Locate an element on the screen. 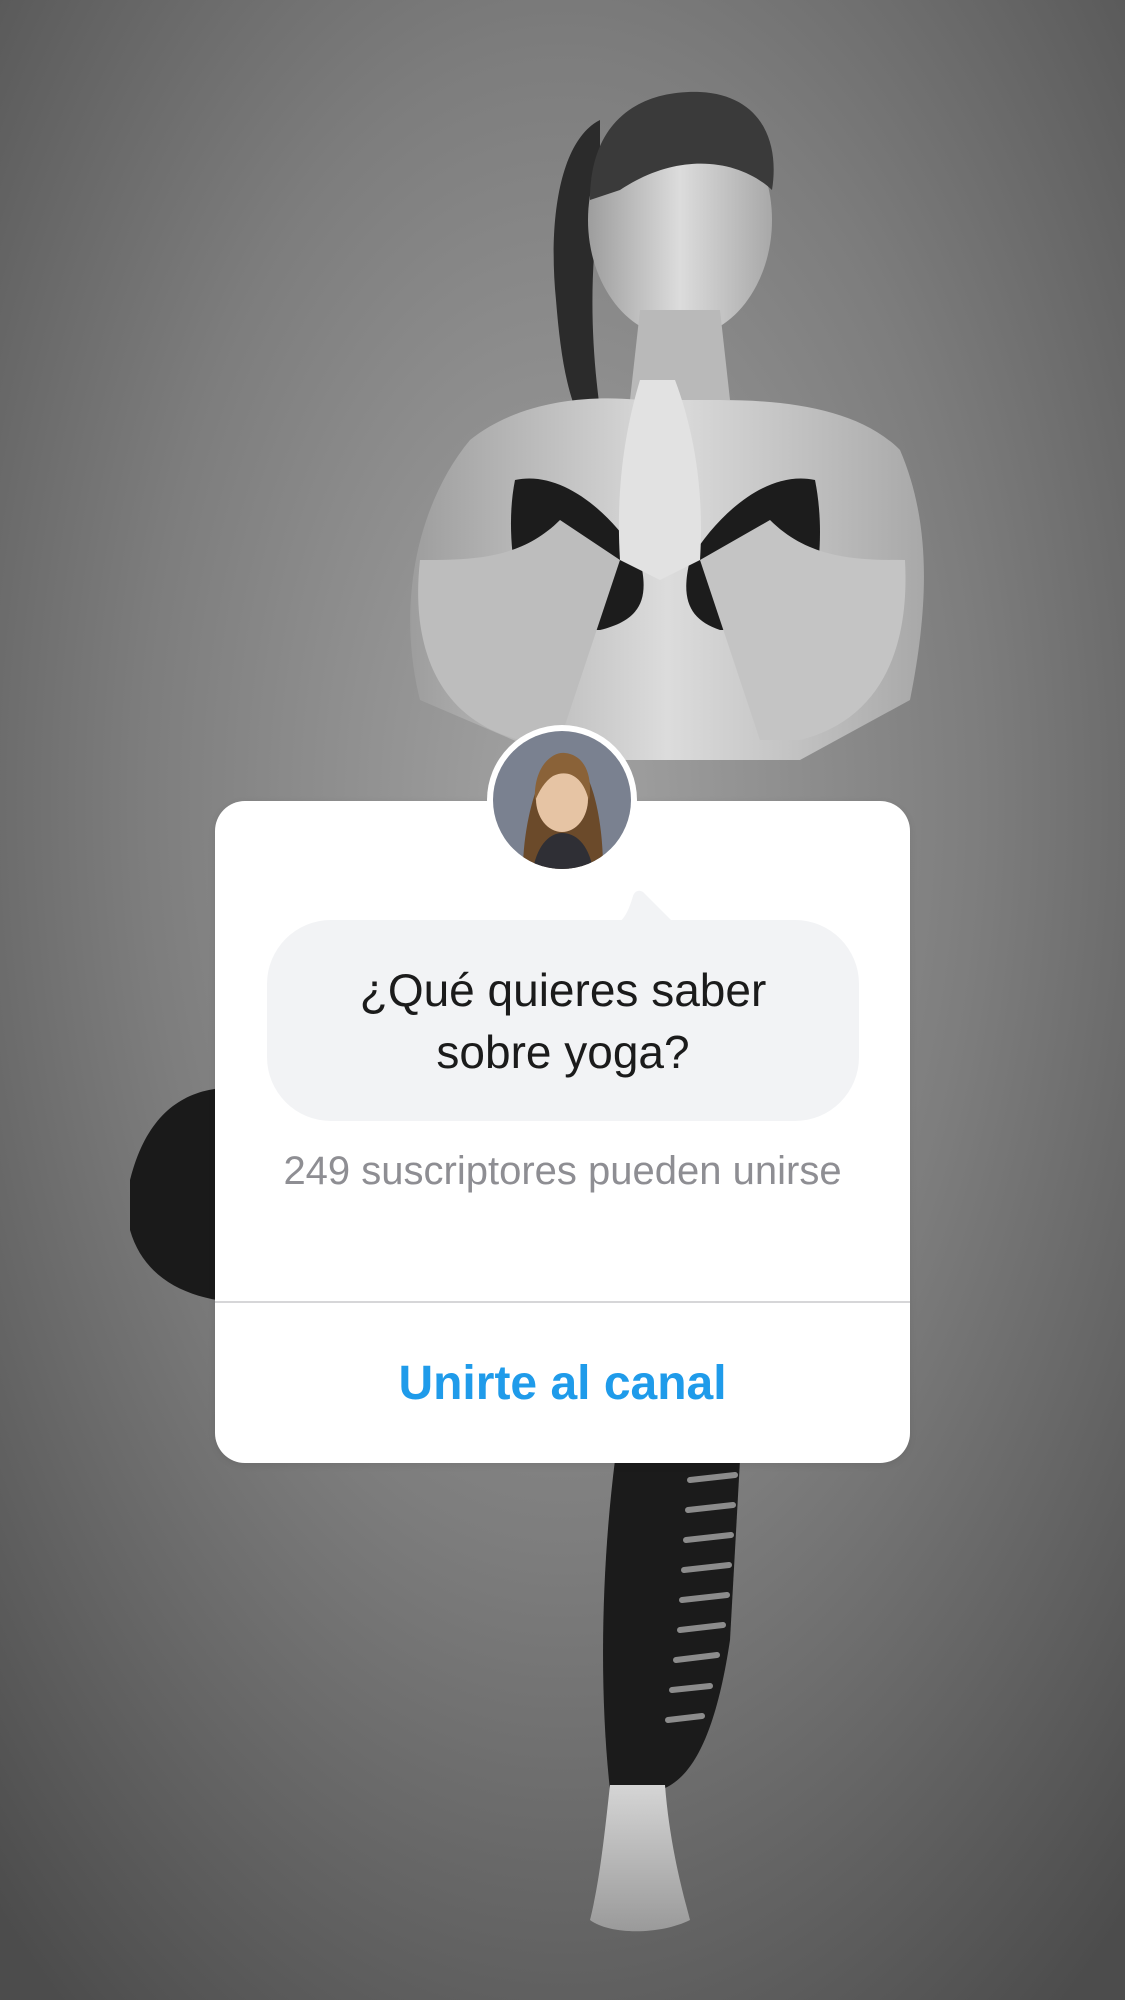 This screenshot has height=2000, width=1125. question-bubble: ¿Qué quieres saber sobre yoga? is located at coordinates (563, 1020).